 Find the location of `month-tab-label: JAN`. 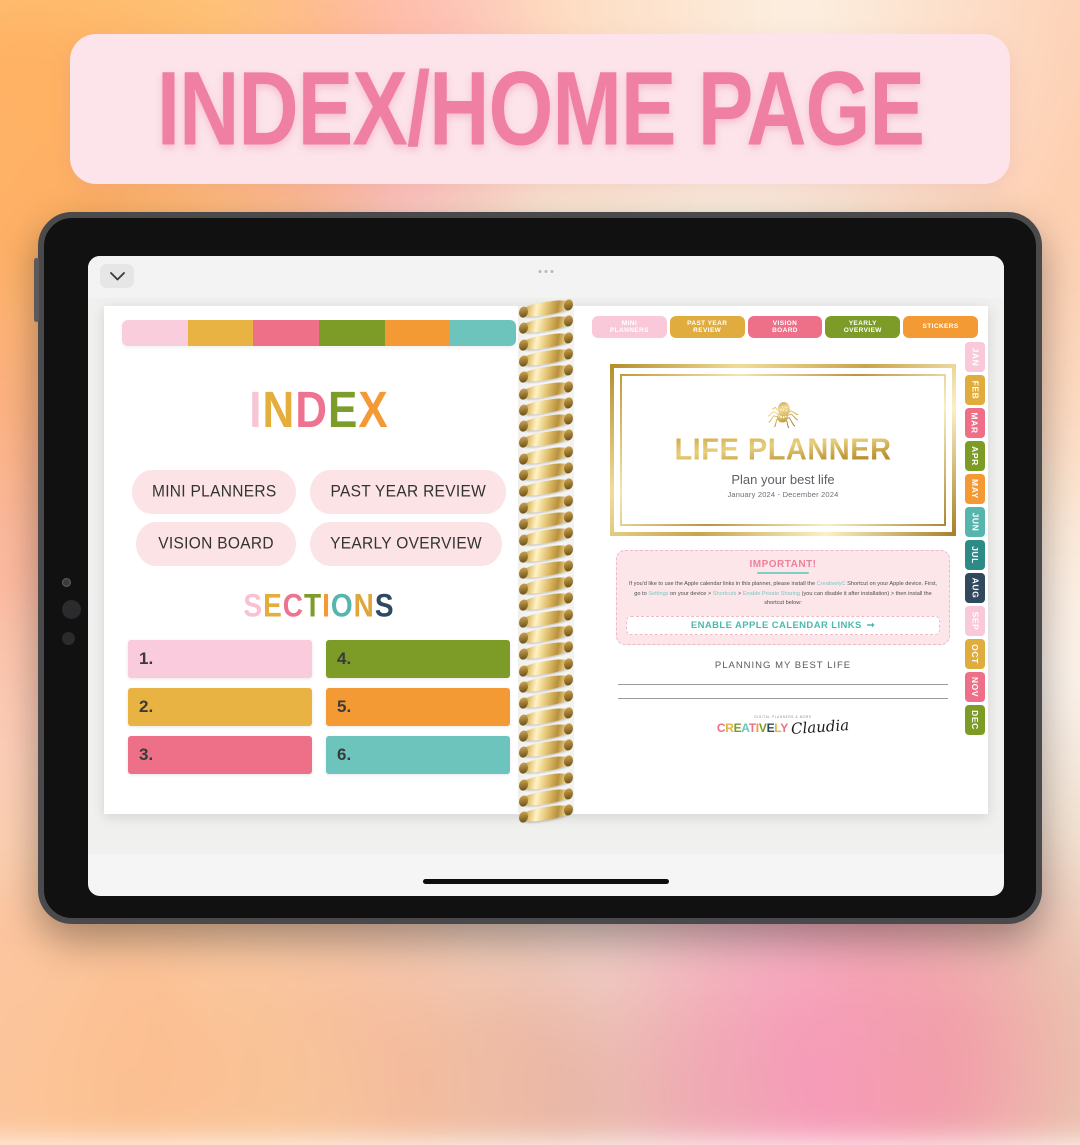

month-tab-label: JAN is located at coordinates (975, 357).